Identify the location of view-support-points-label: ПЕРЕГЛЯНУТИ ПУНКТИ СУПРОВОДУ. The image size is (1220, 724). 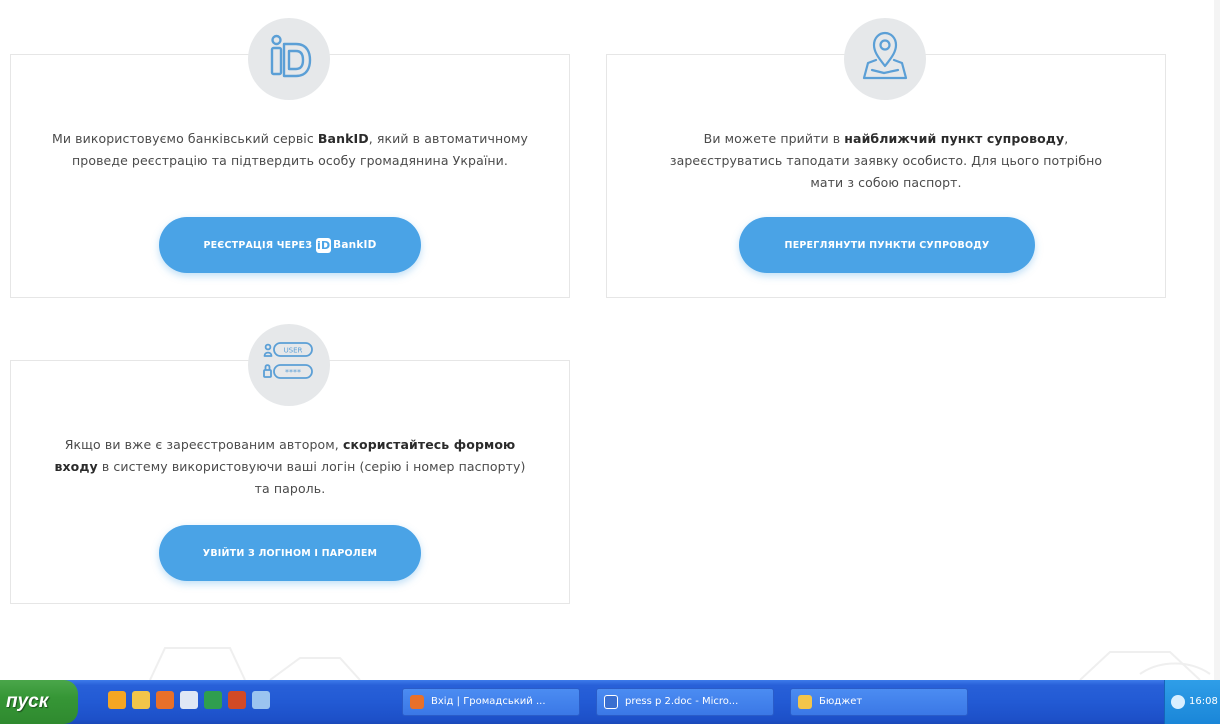
(887, 245).